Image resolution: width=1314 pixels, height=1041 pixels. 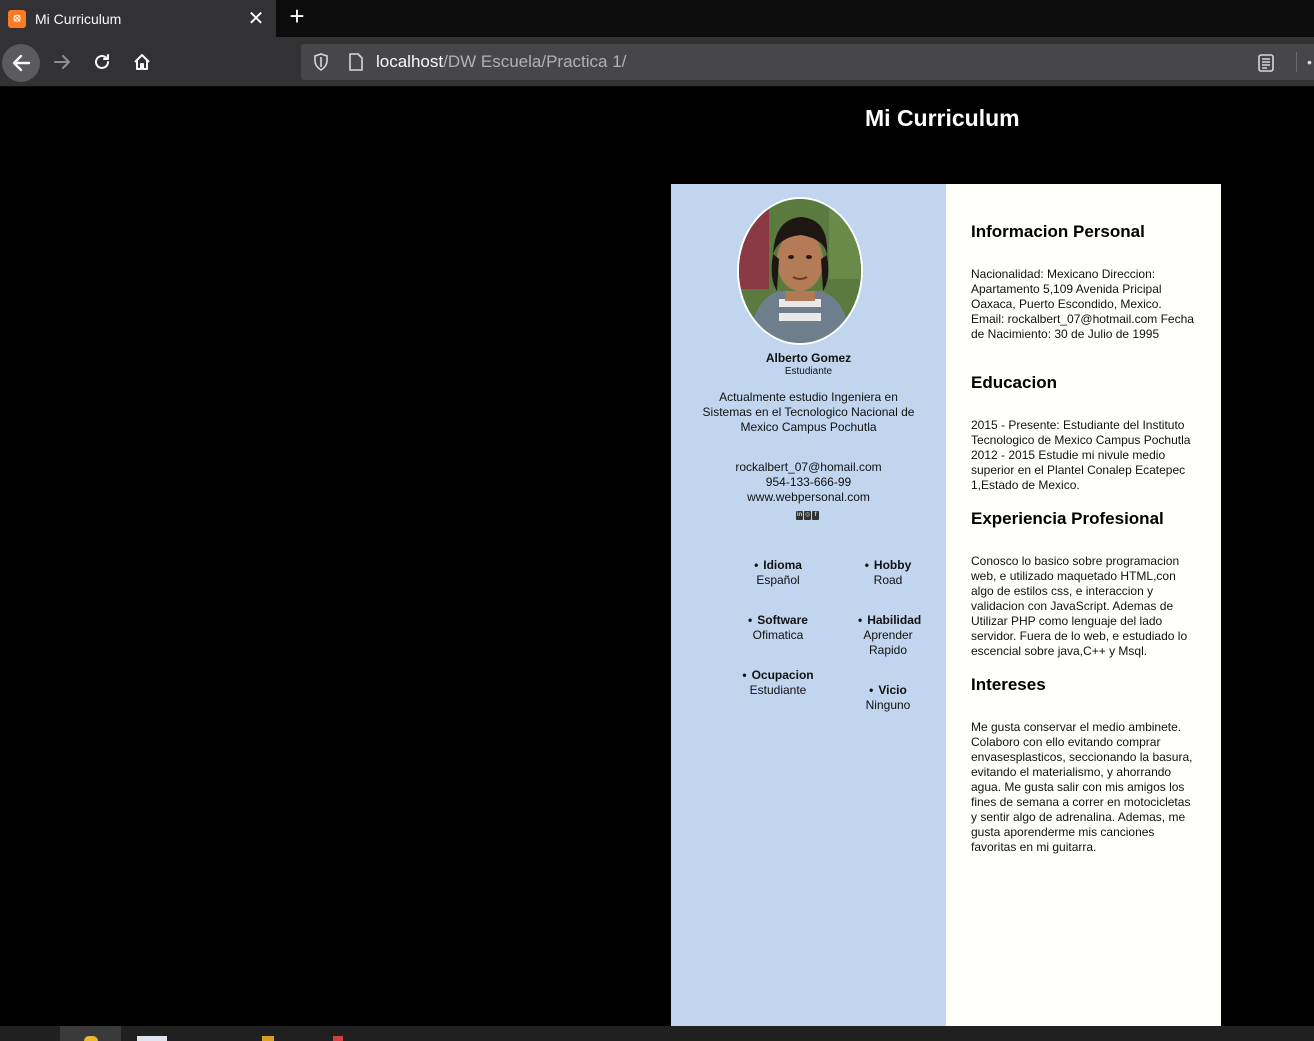 What do you see at coordinates (657, 18) in the screenshot?
I see `tab-strip: ⦻ Mi Curriculum ✕ +` at bounding box center [657, 18].